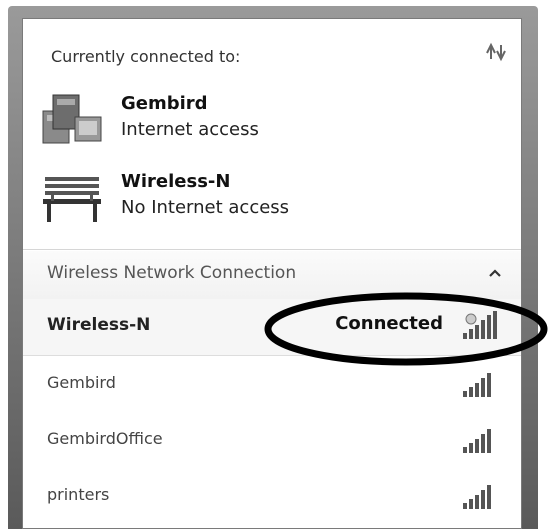 The image size is (548, 529). What do you see at coordinates (176, 181) in the screenshot?
I see `connection-name: Wireless-N` at bounding box center [176, 181].